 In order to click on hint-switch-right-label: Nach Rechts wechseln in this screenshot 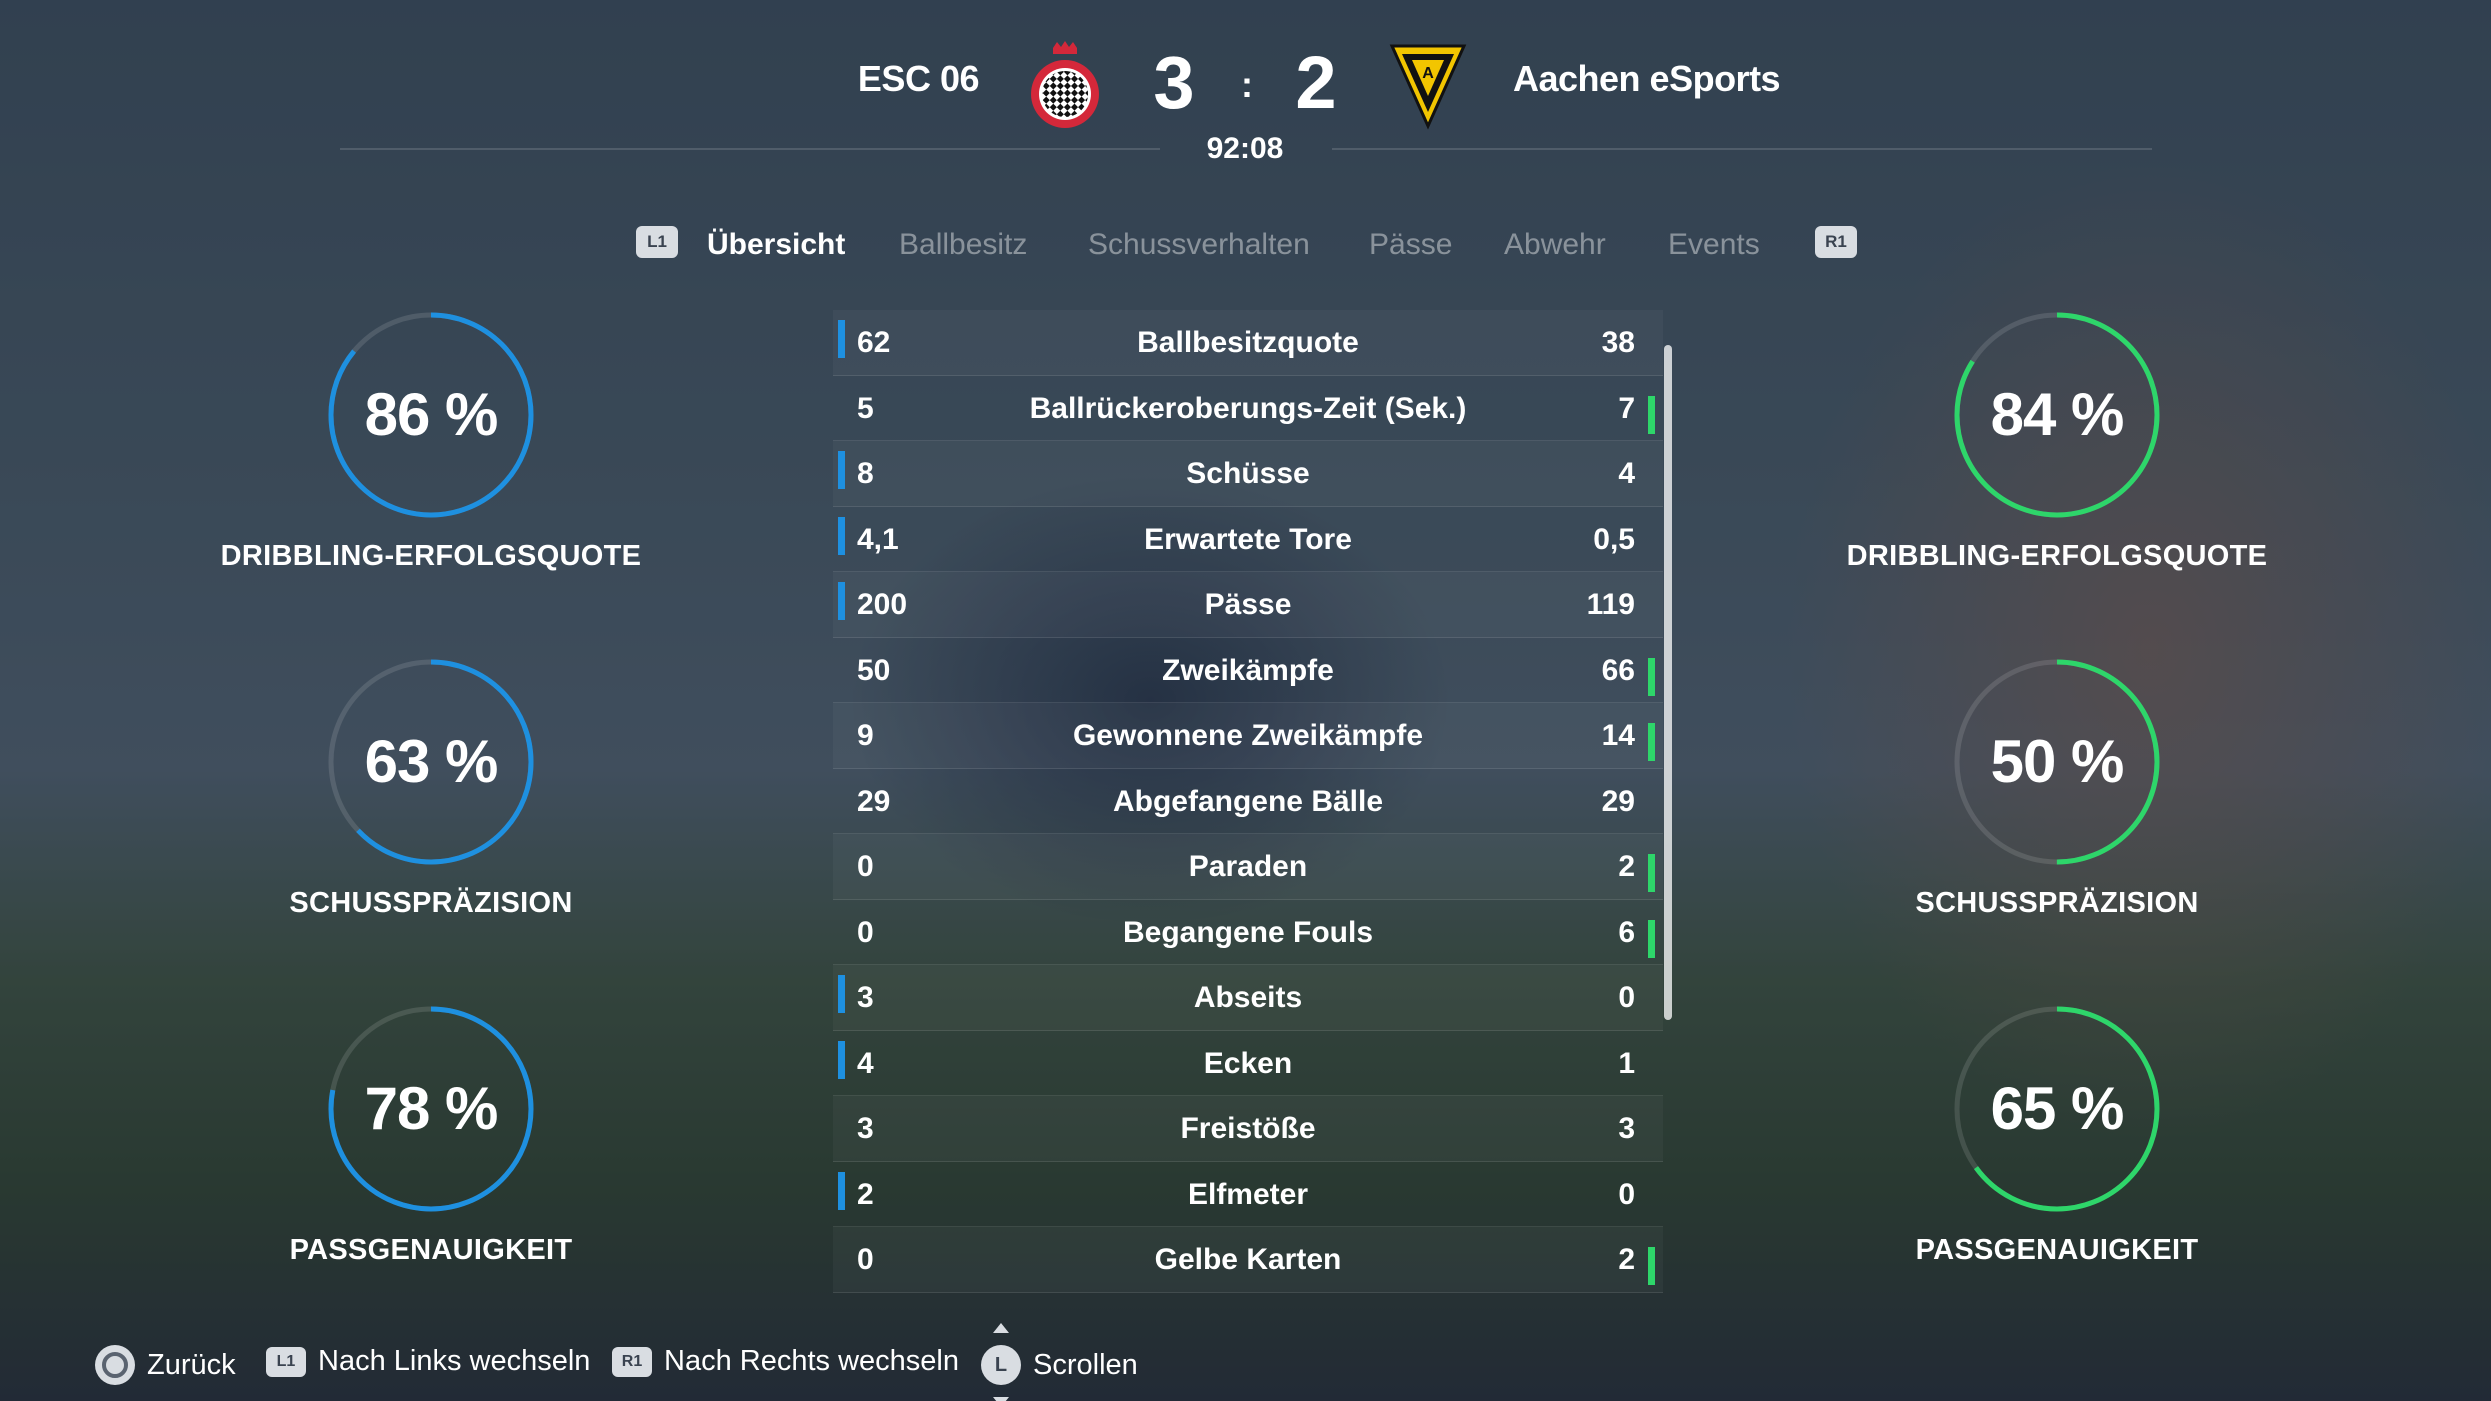, I will do `click(811, 1361)`.